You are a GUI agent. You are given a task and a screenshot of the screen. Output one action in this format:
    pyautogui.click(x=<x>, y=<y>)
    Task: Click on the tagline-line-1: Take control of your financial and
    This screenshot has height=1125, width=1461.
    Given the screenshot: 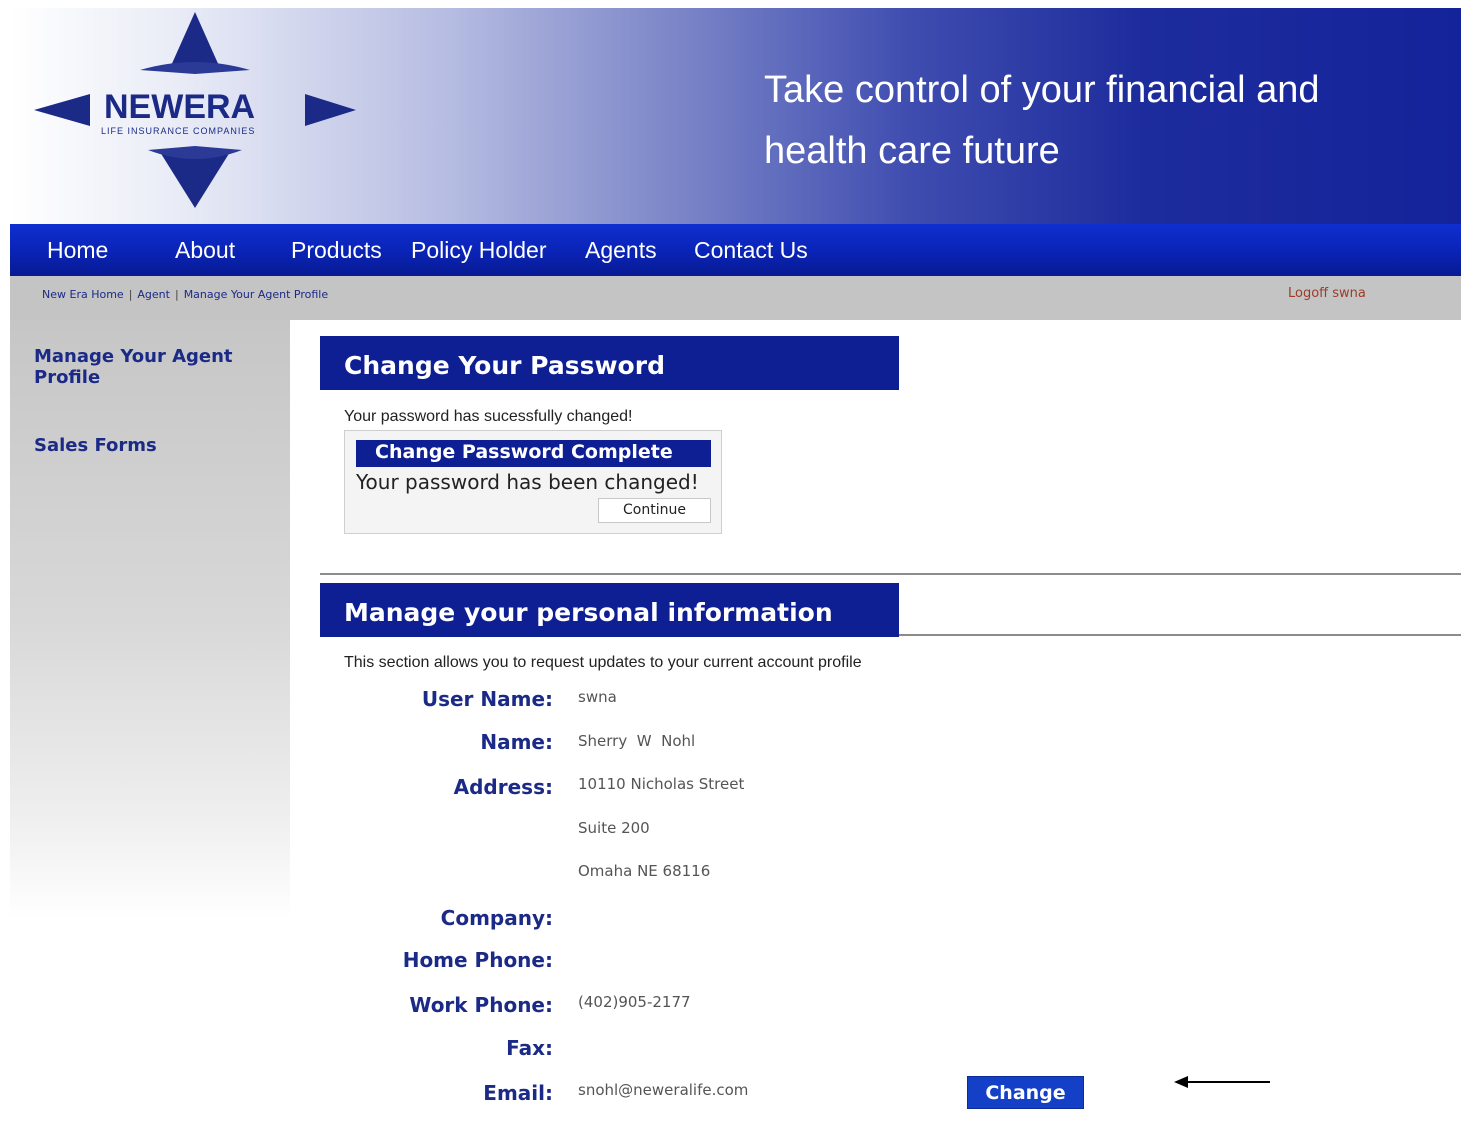 What is the action you would take?
    pyautogui.click(x=1042, y=90)
    